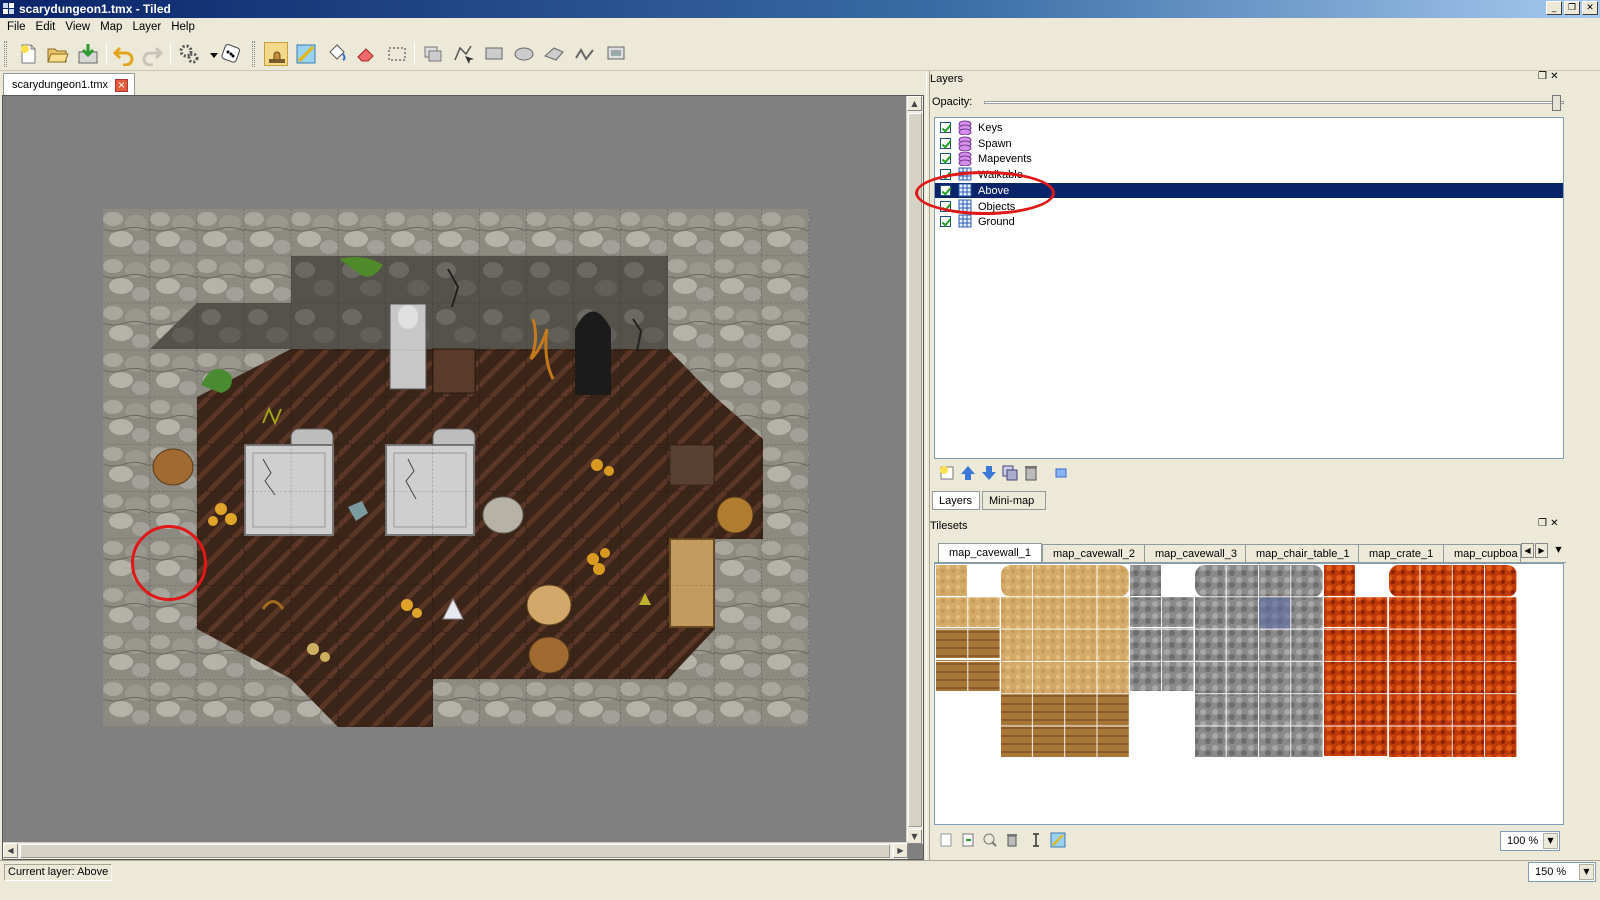  I want to click on map-vertical-scrollbar: ▲ ▼, so click(914, 470).